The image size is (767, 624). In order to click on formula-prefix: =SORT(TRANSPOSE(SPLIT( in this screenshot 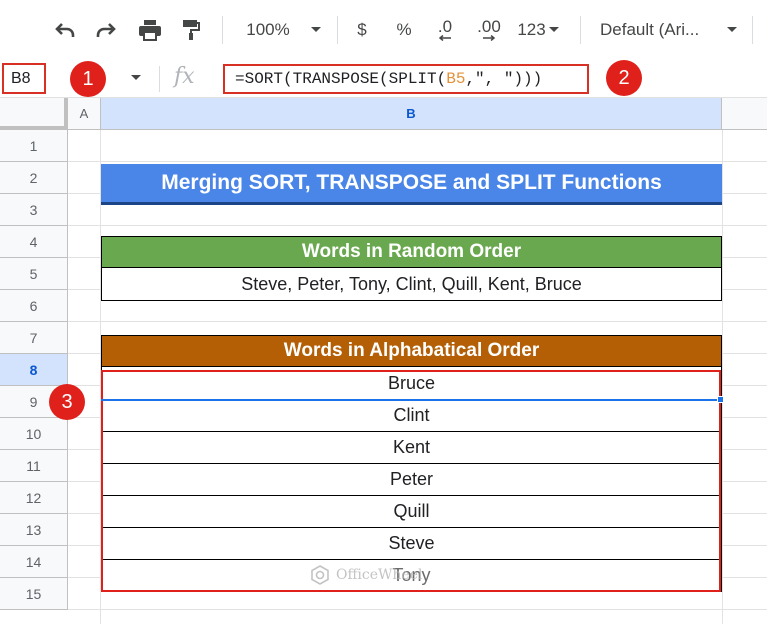, I will do `click(341, 79)`.